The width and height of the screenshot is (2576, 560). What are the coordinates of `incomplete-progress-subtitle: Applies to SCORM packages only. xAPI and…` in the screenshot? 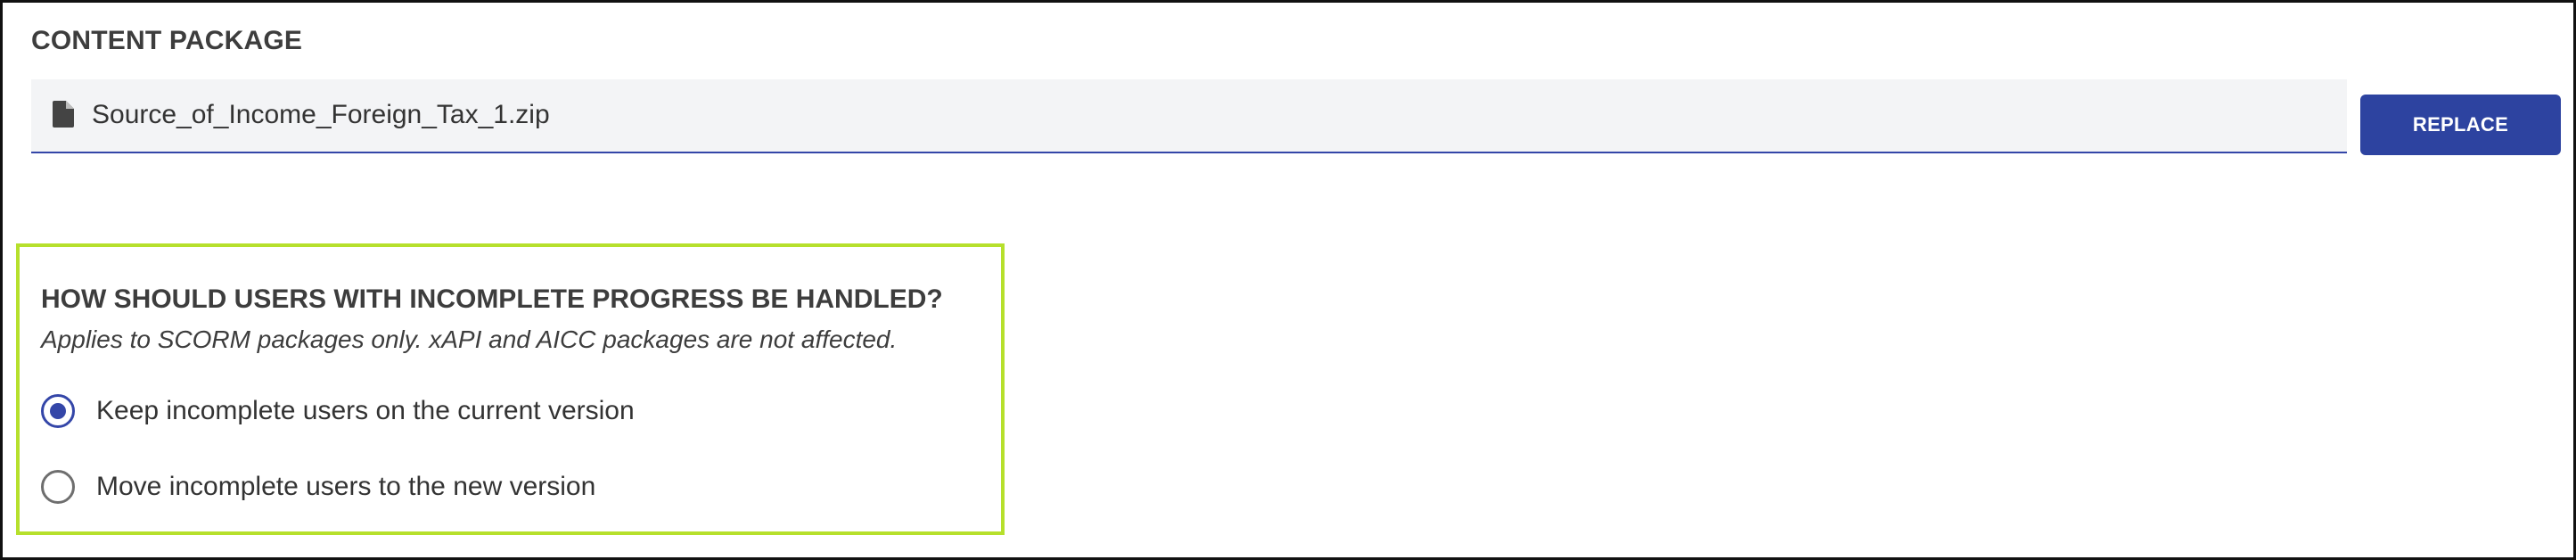 It's located at (469, 339).